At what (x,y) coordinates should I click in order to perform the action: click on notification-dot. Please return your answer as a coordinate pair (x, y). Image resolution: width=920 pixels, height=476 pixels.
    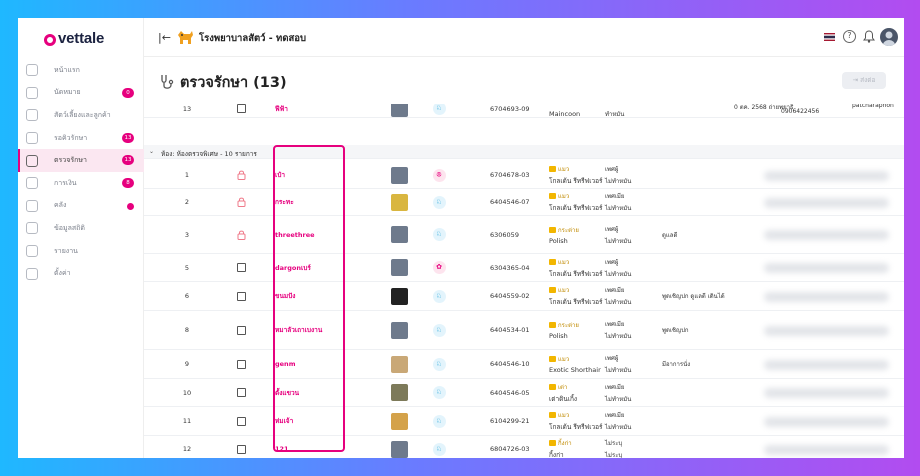
    Looking at the image, I should click on (130, 206).